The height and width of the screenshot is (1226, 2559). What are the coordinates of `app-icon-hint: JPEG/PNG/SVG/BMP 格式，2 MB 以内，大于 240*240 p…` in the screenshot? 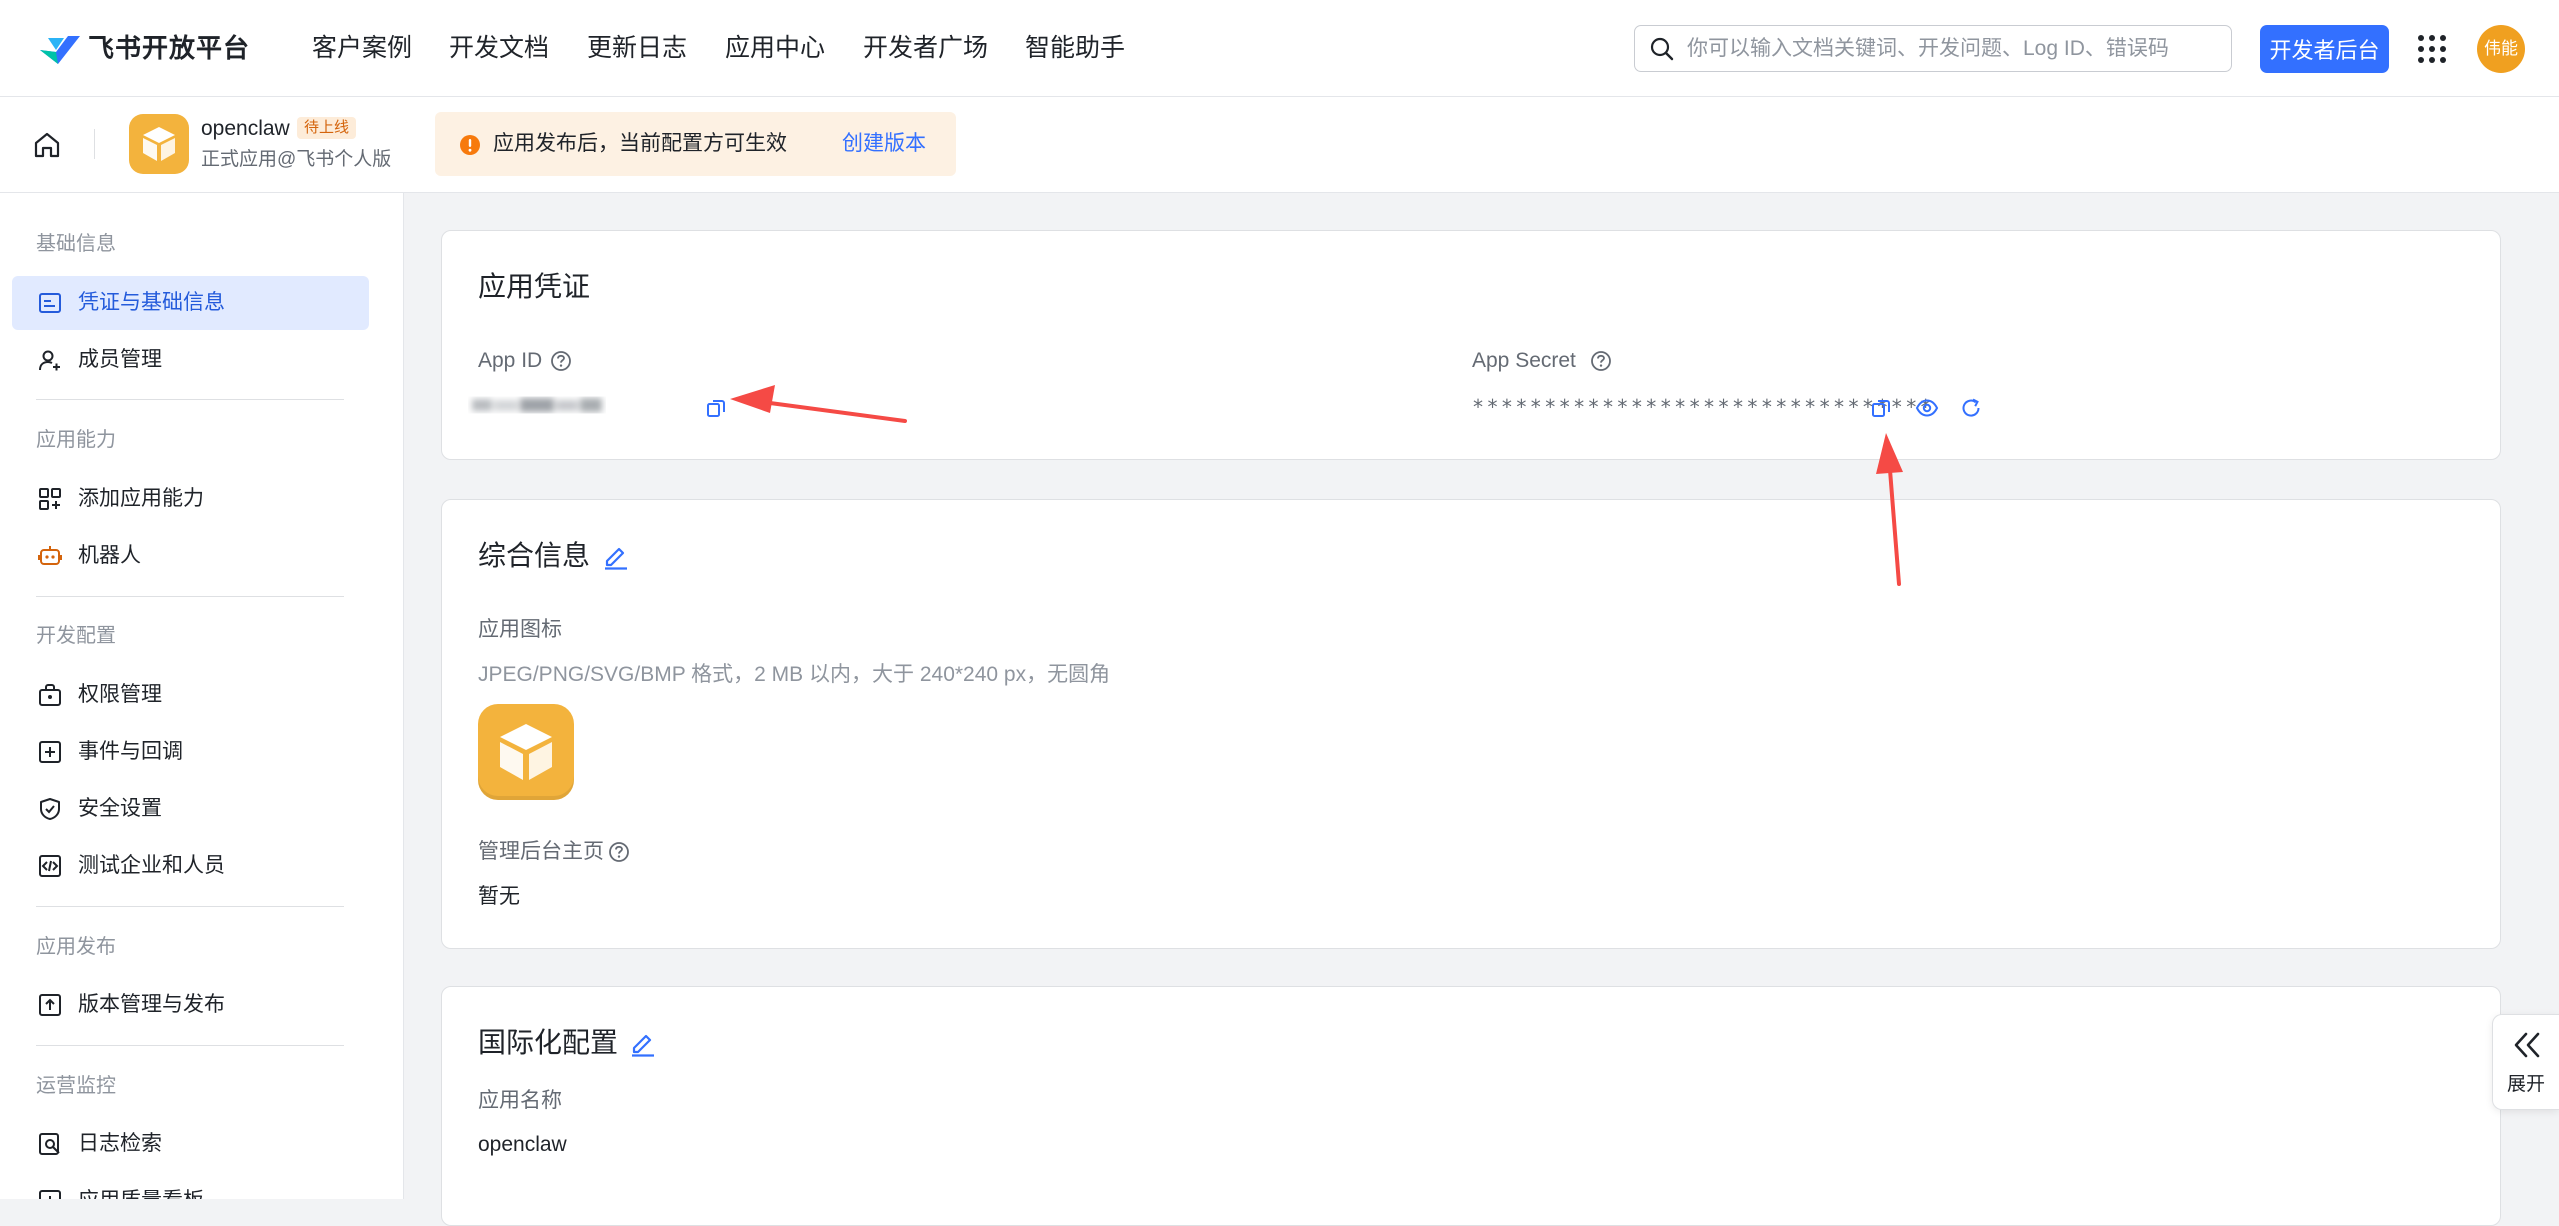 It's located at (794, 674).